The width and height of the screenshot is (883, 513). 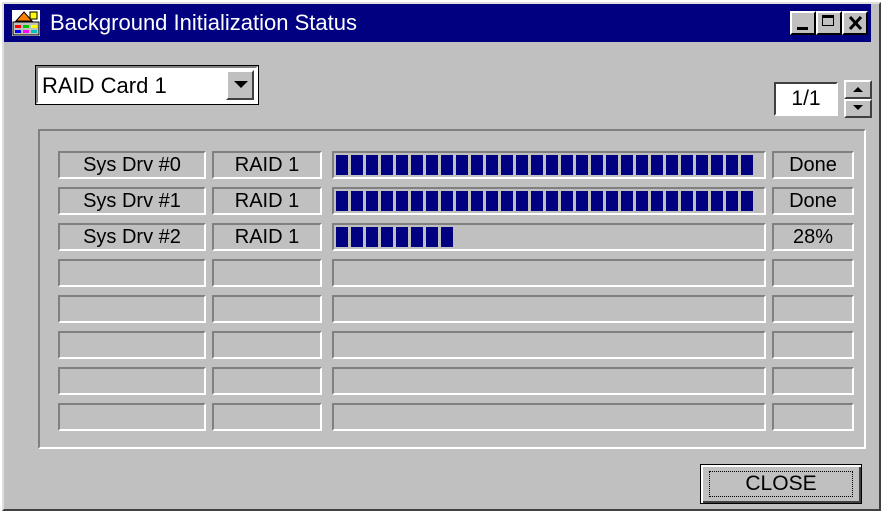 I want to click on raid-array-icon, so click(x=26, y=23).